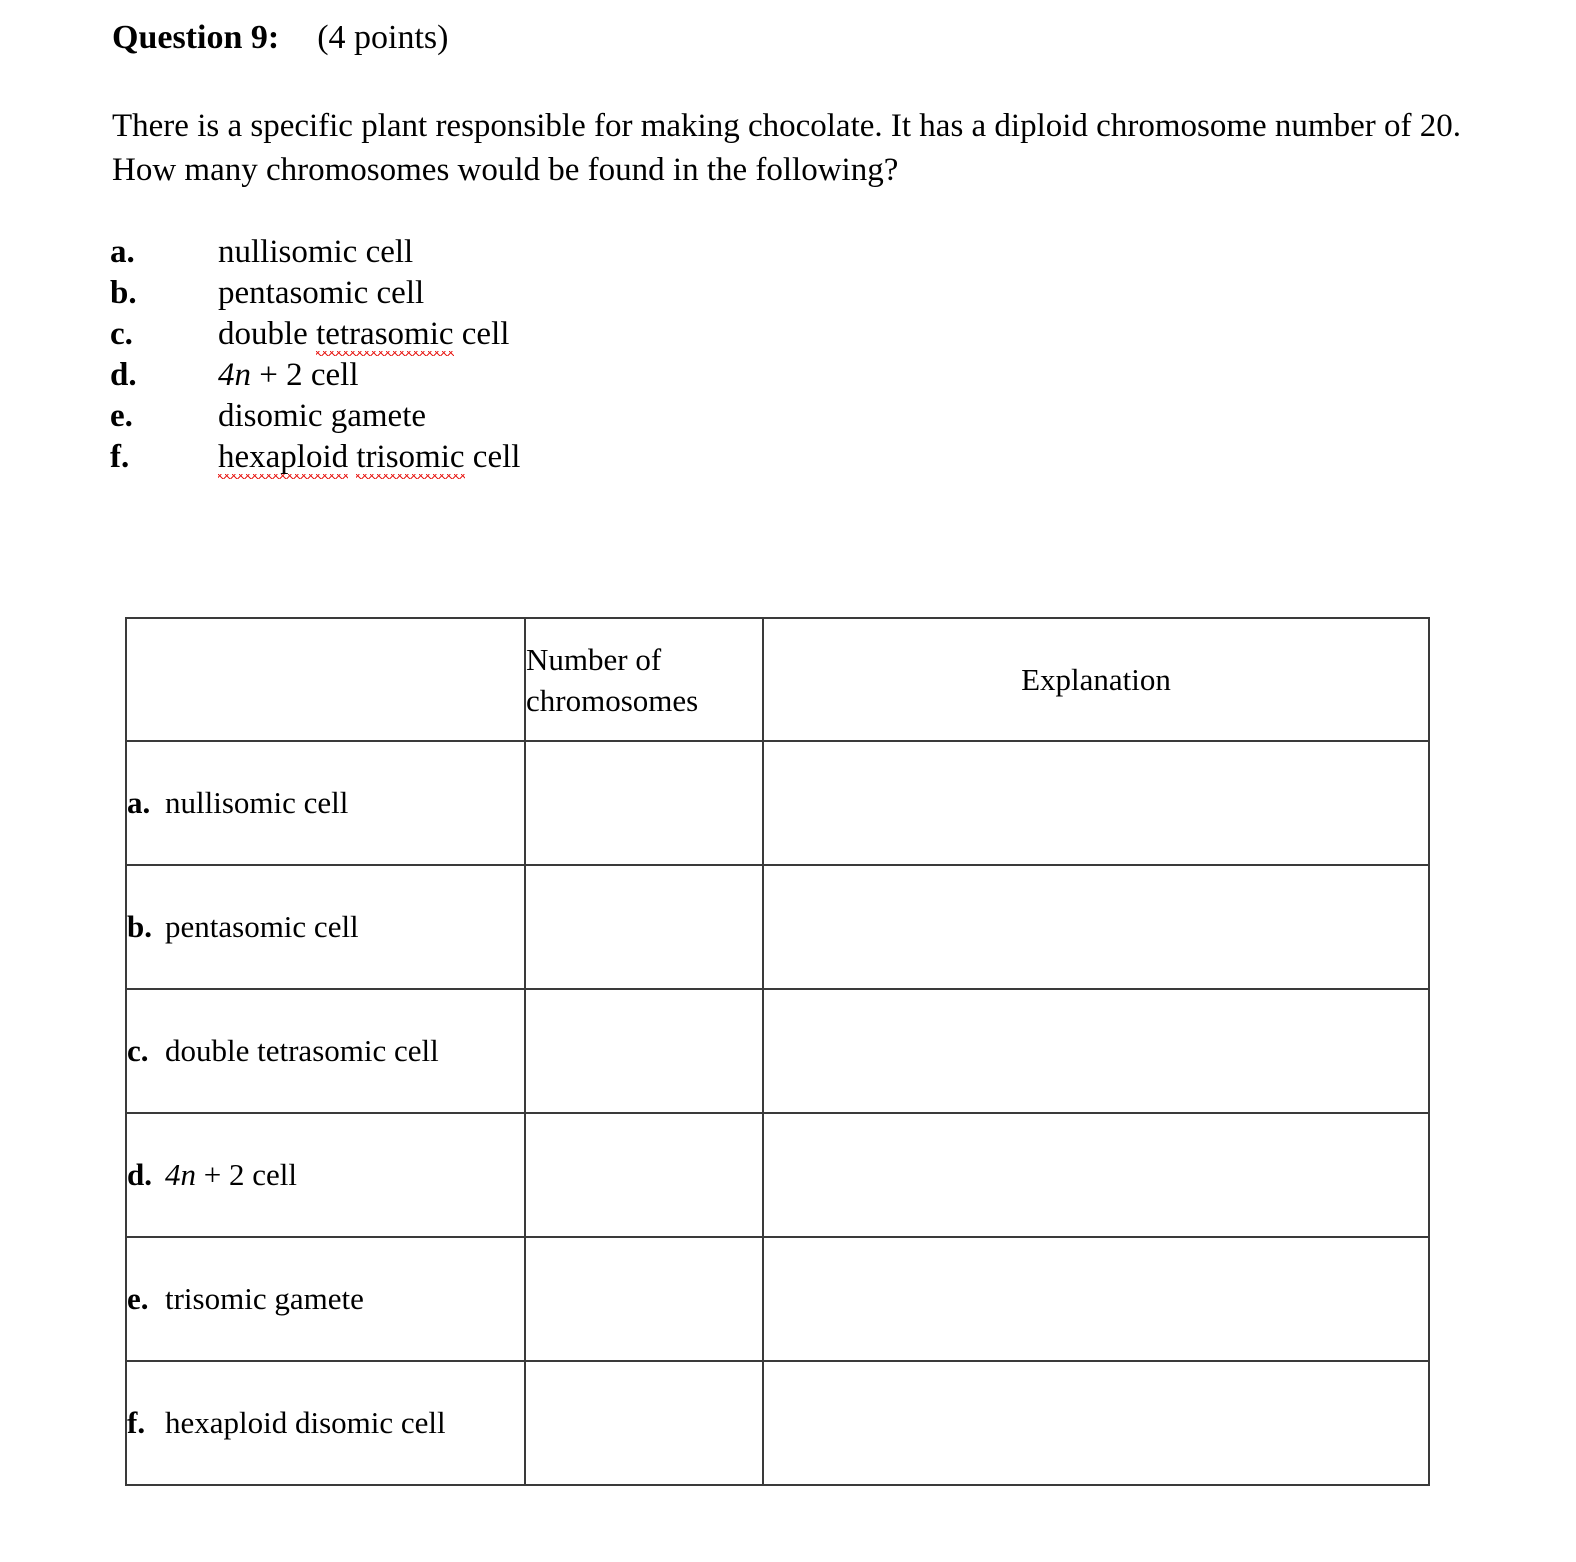 The height and width of the screenshot is (1562, 1576). What do you see at coordinates (385, 335) in the screenshot?
I see `spellcheck-underlined-word: tetrasomic` at bounding box center [385, 335].